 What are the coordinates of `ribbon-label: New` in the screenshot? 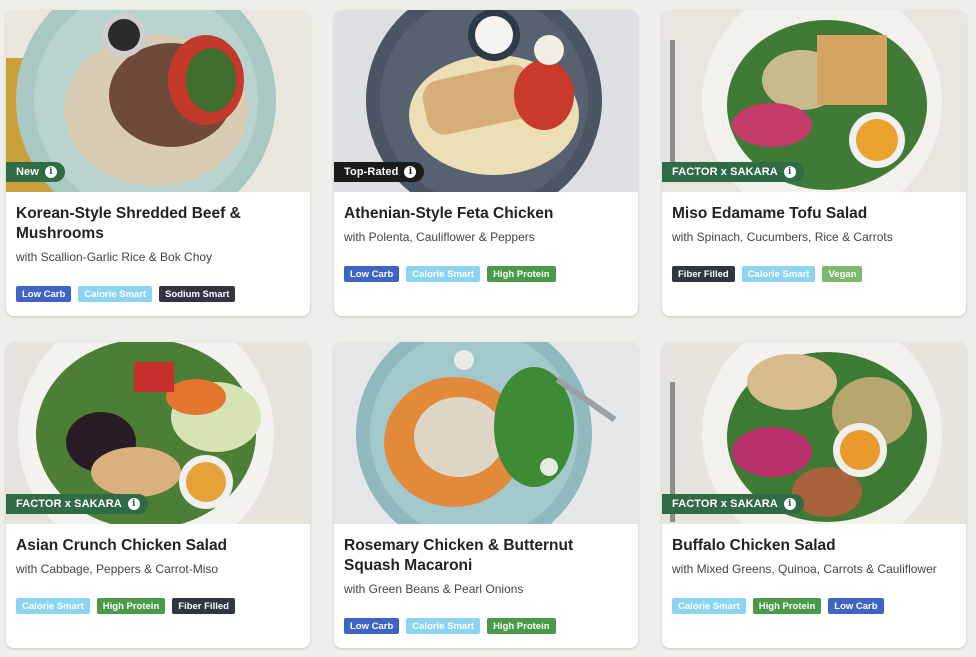 It's located at (27, 172).